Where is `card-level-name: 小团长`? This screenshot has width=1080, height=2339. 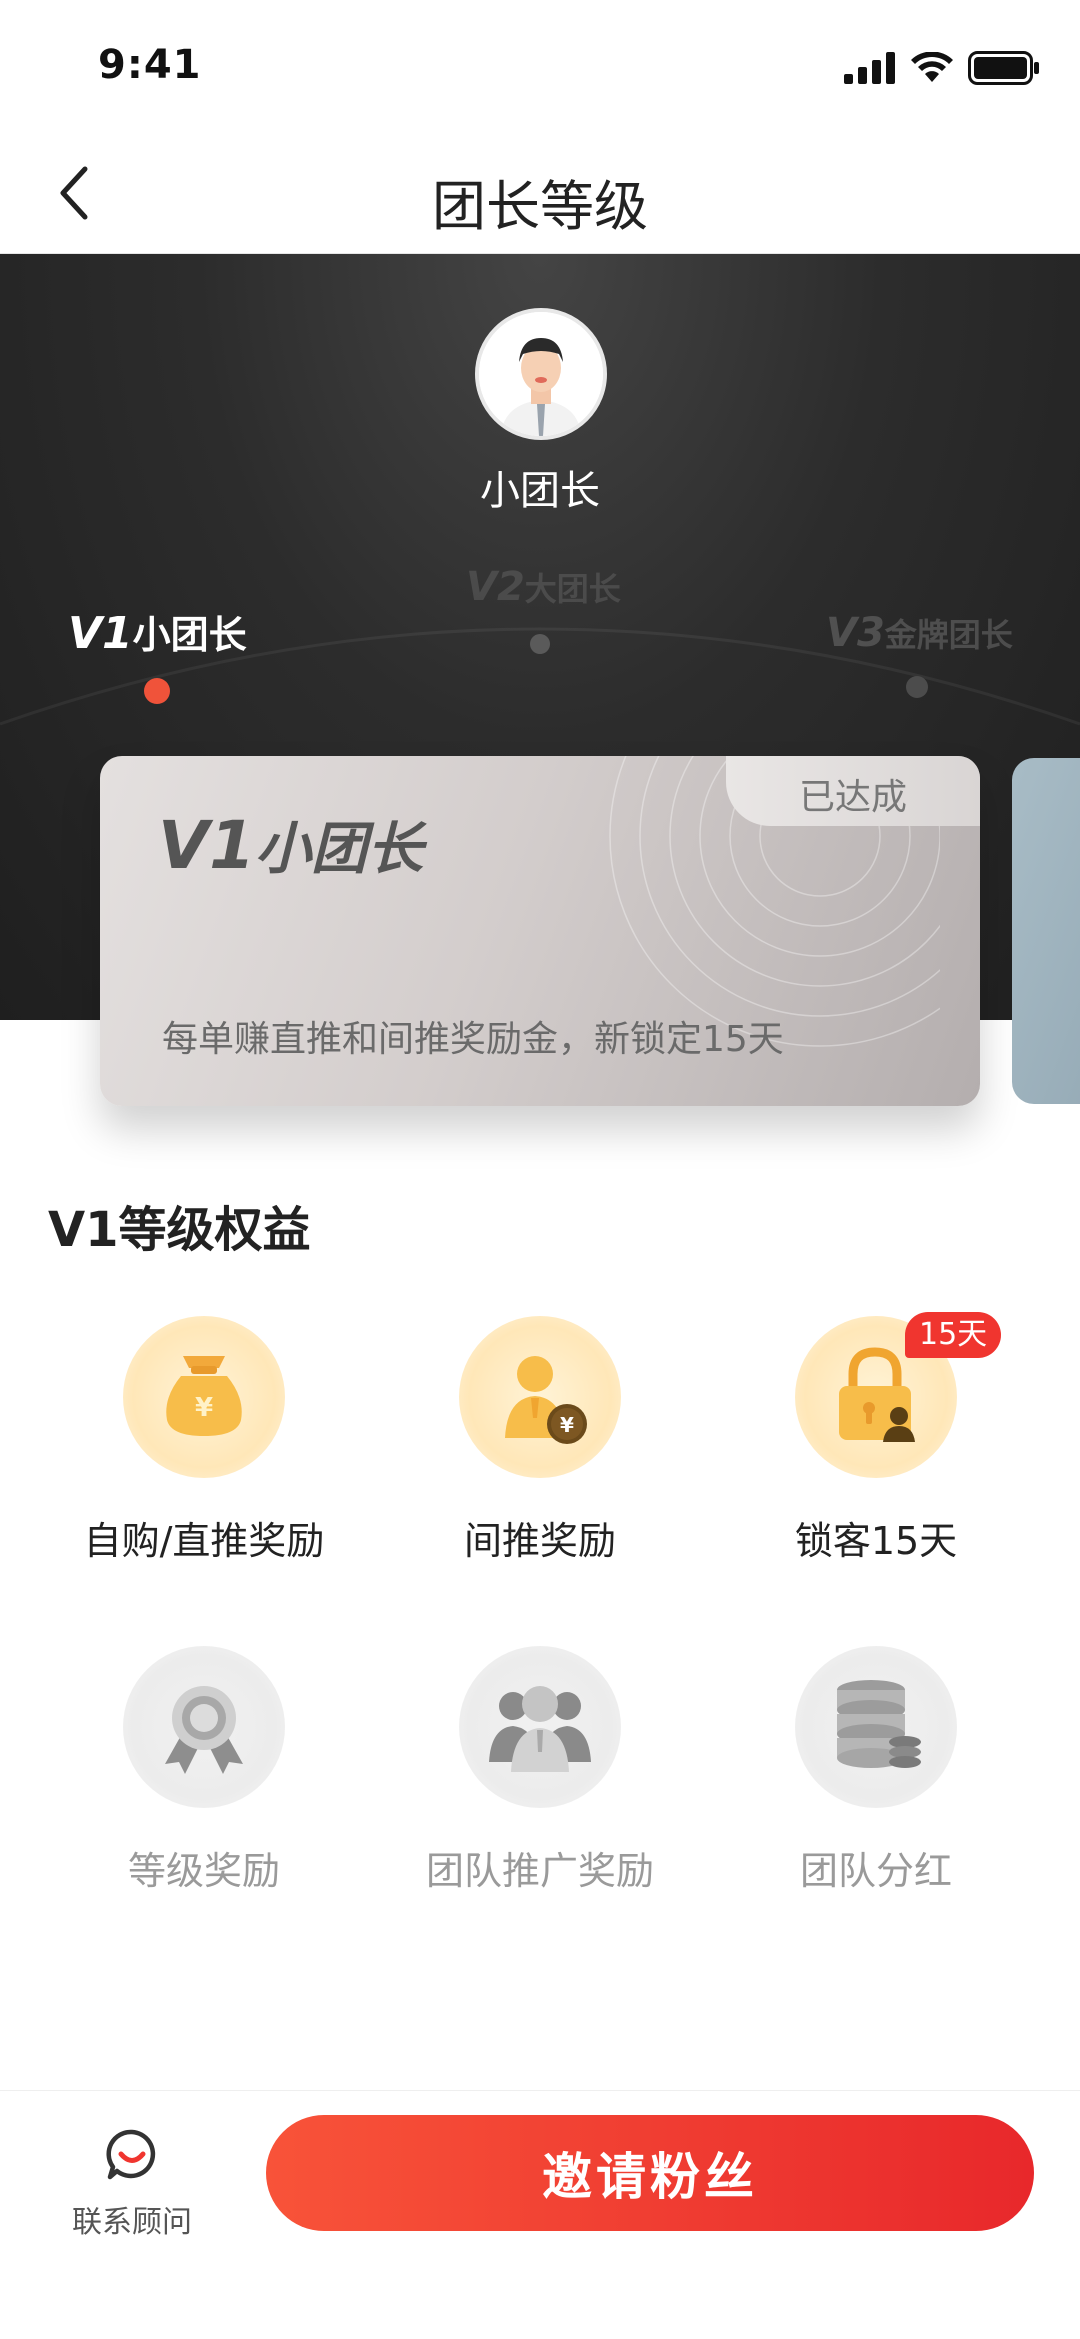
card-level-name: 小团长 is located at coordinates (339, 849).